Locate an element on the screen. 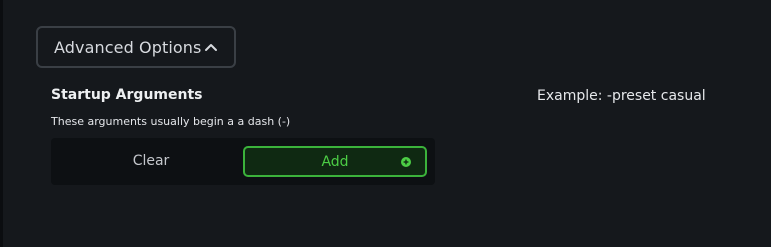 This screenshot has width=771, height=247. chevron-up-icon is located at coordinates (211, 47).